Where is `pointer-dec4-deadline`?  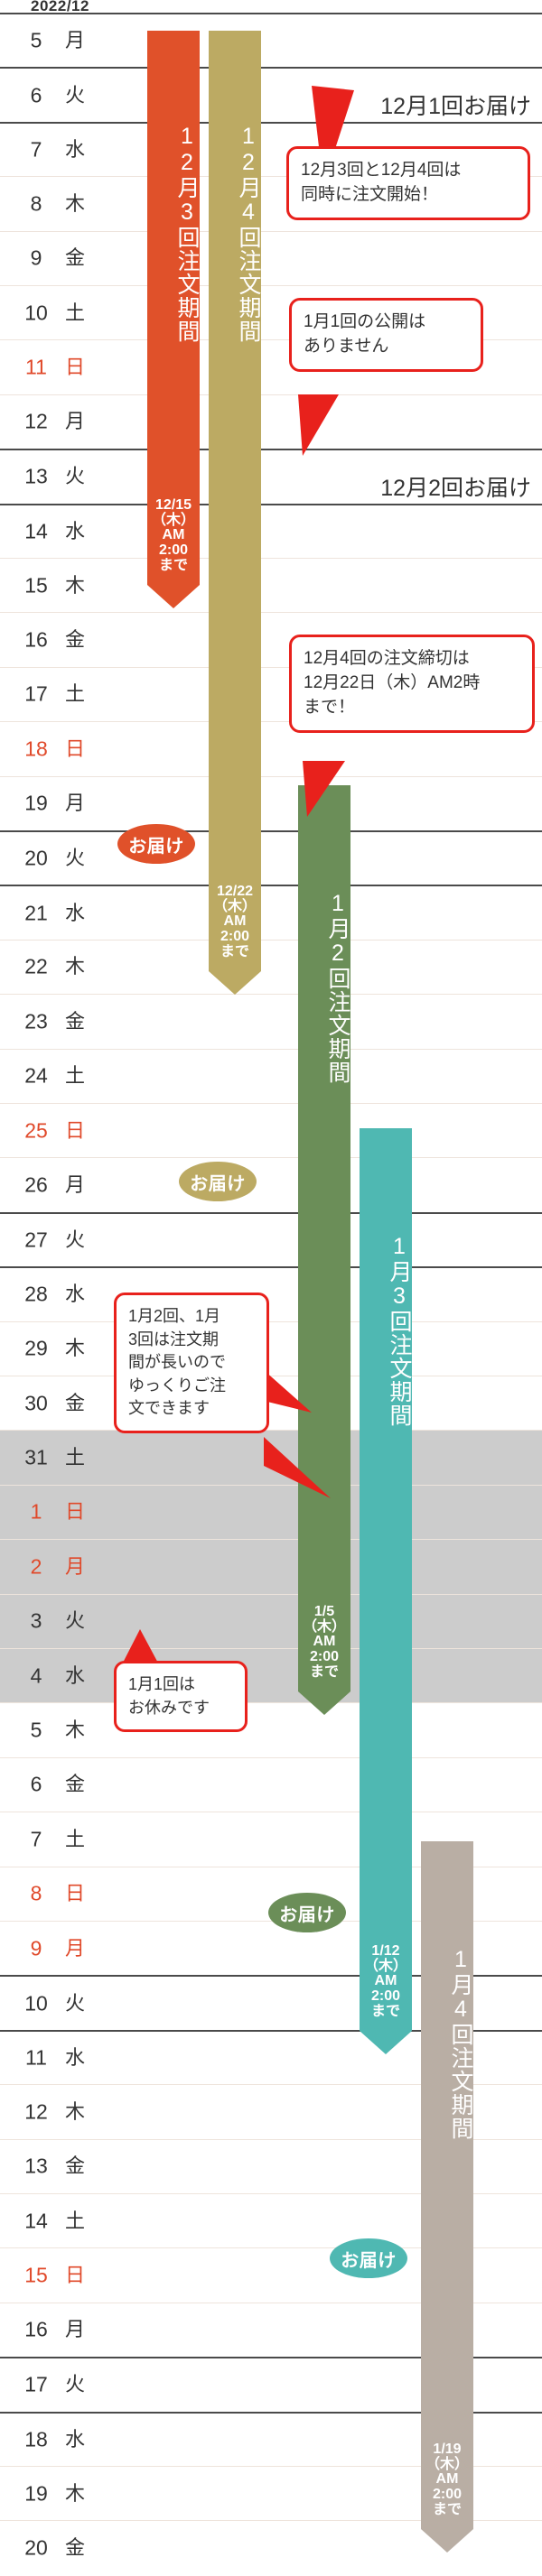
pointer-dec4-deadline is located at coordinates (324, 789).